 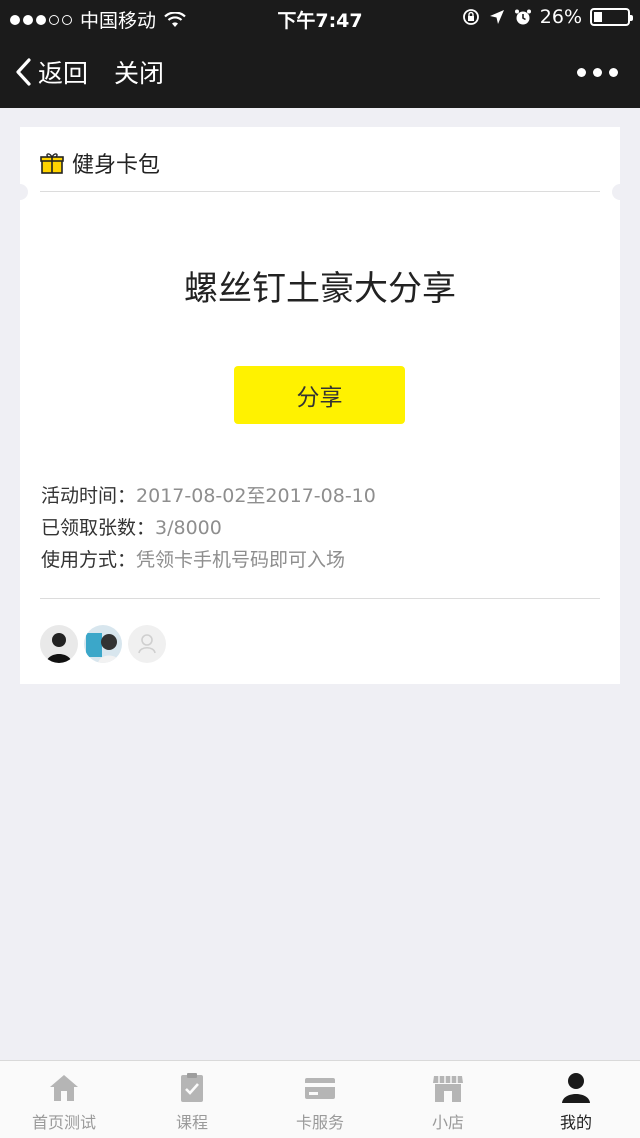 I want to click on alarm-icon, so click(x=522, y=17).